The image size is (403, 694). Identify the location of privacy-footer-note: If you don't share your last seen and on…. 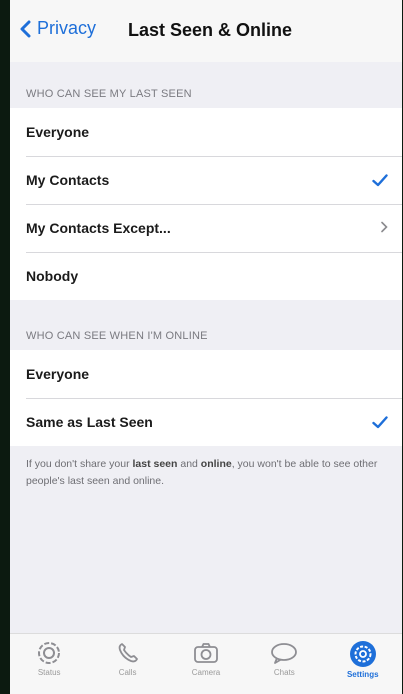
(206, 468).